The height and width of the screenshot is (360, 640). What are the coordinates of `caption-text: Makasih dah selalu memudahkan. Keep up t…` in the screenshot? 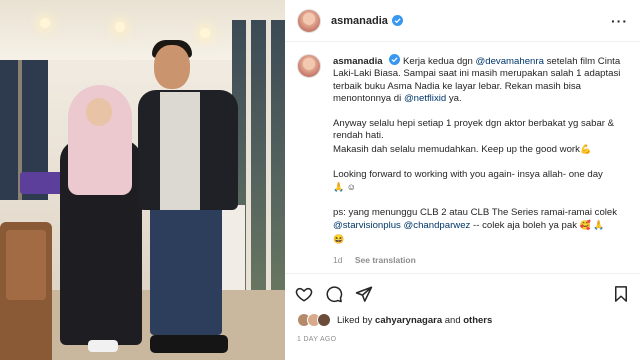 It's located at (456, 149).